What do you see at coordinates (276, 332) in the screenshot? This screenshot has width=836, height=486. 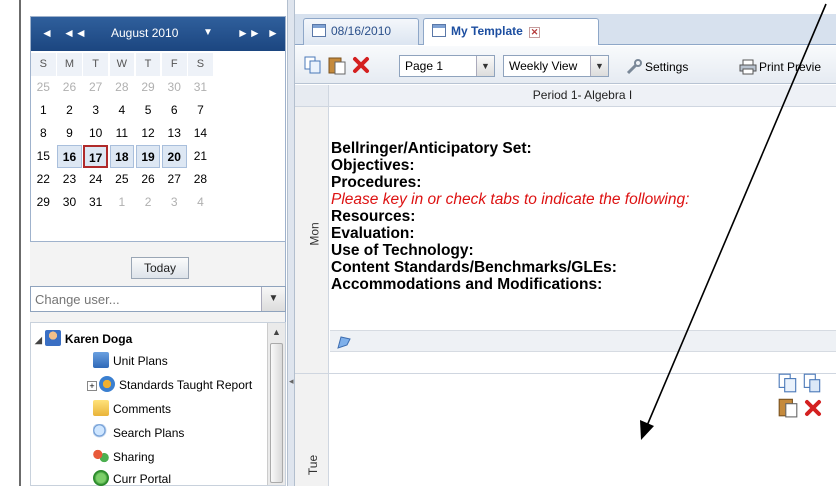 I see `scroll-up-icon: ▲` at bounding box center [276, 332].